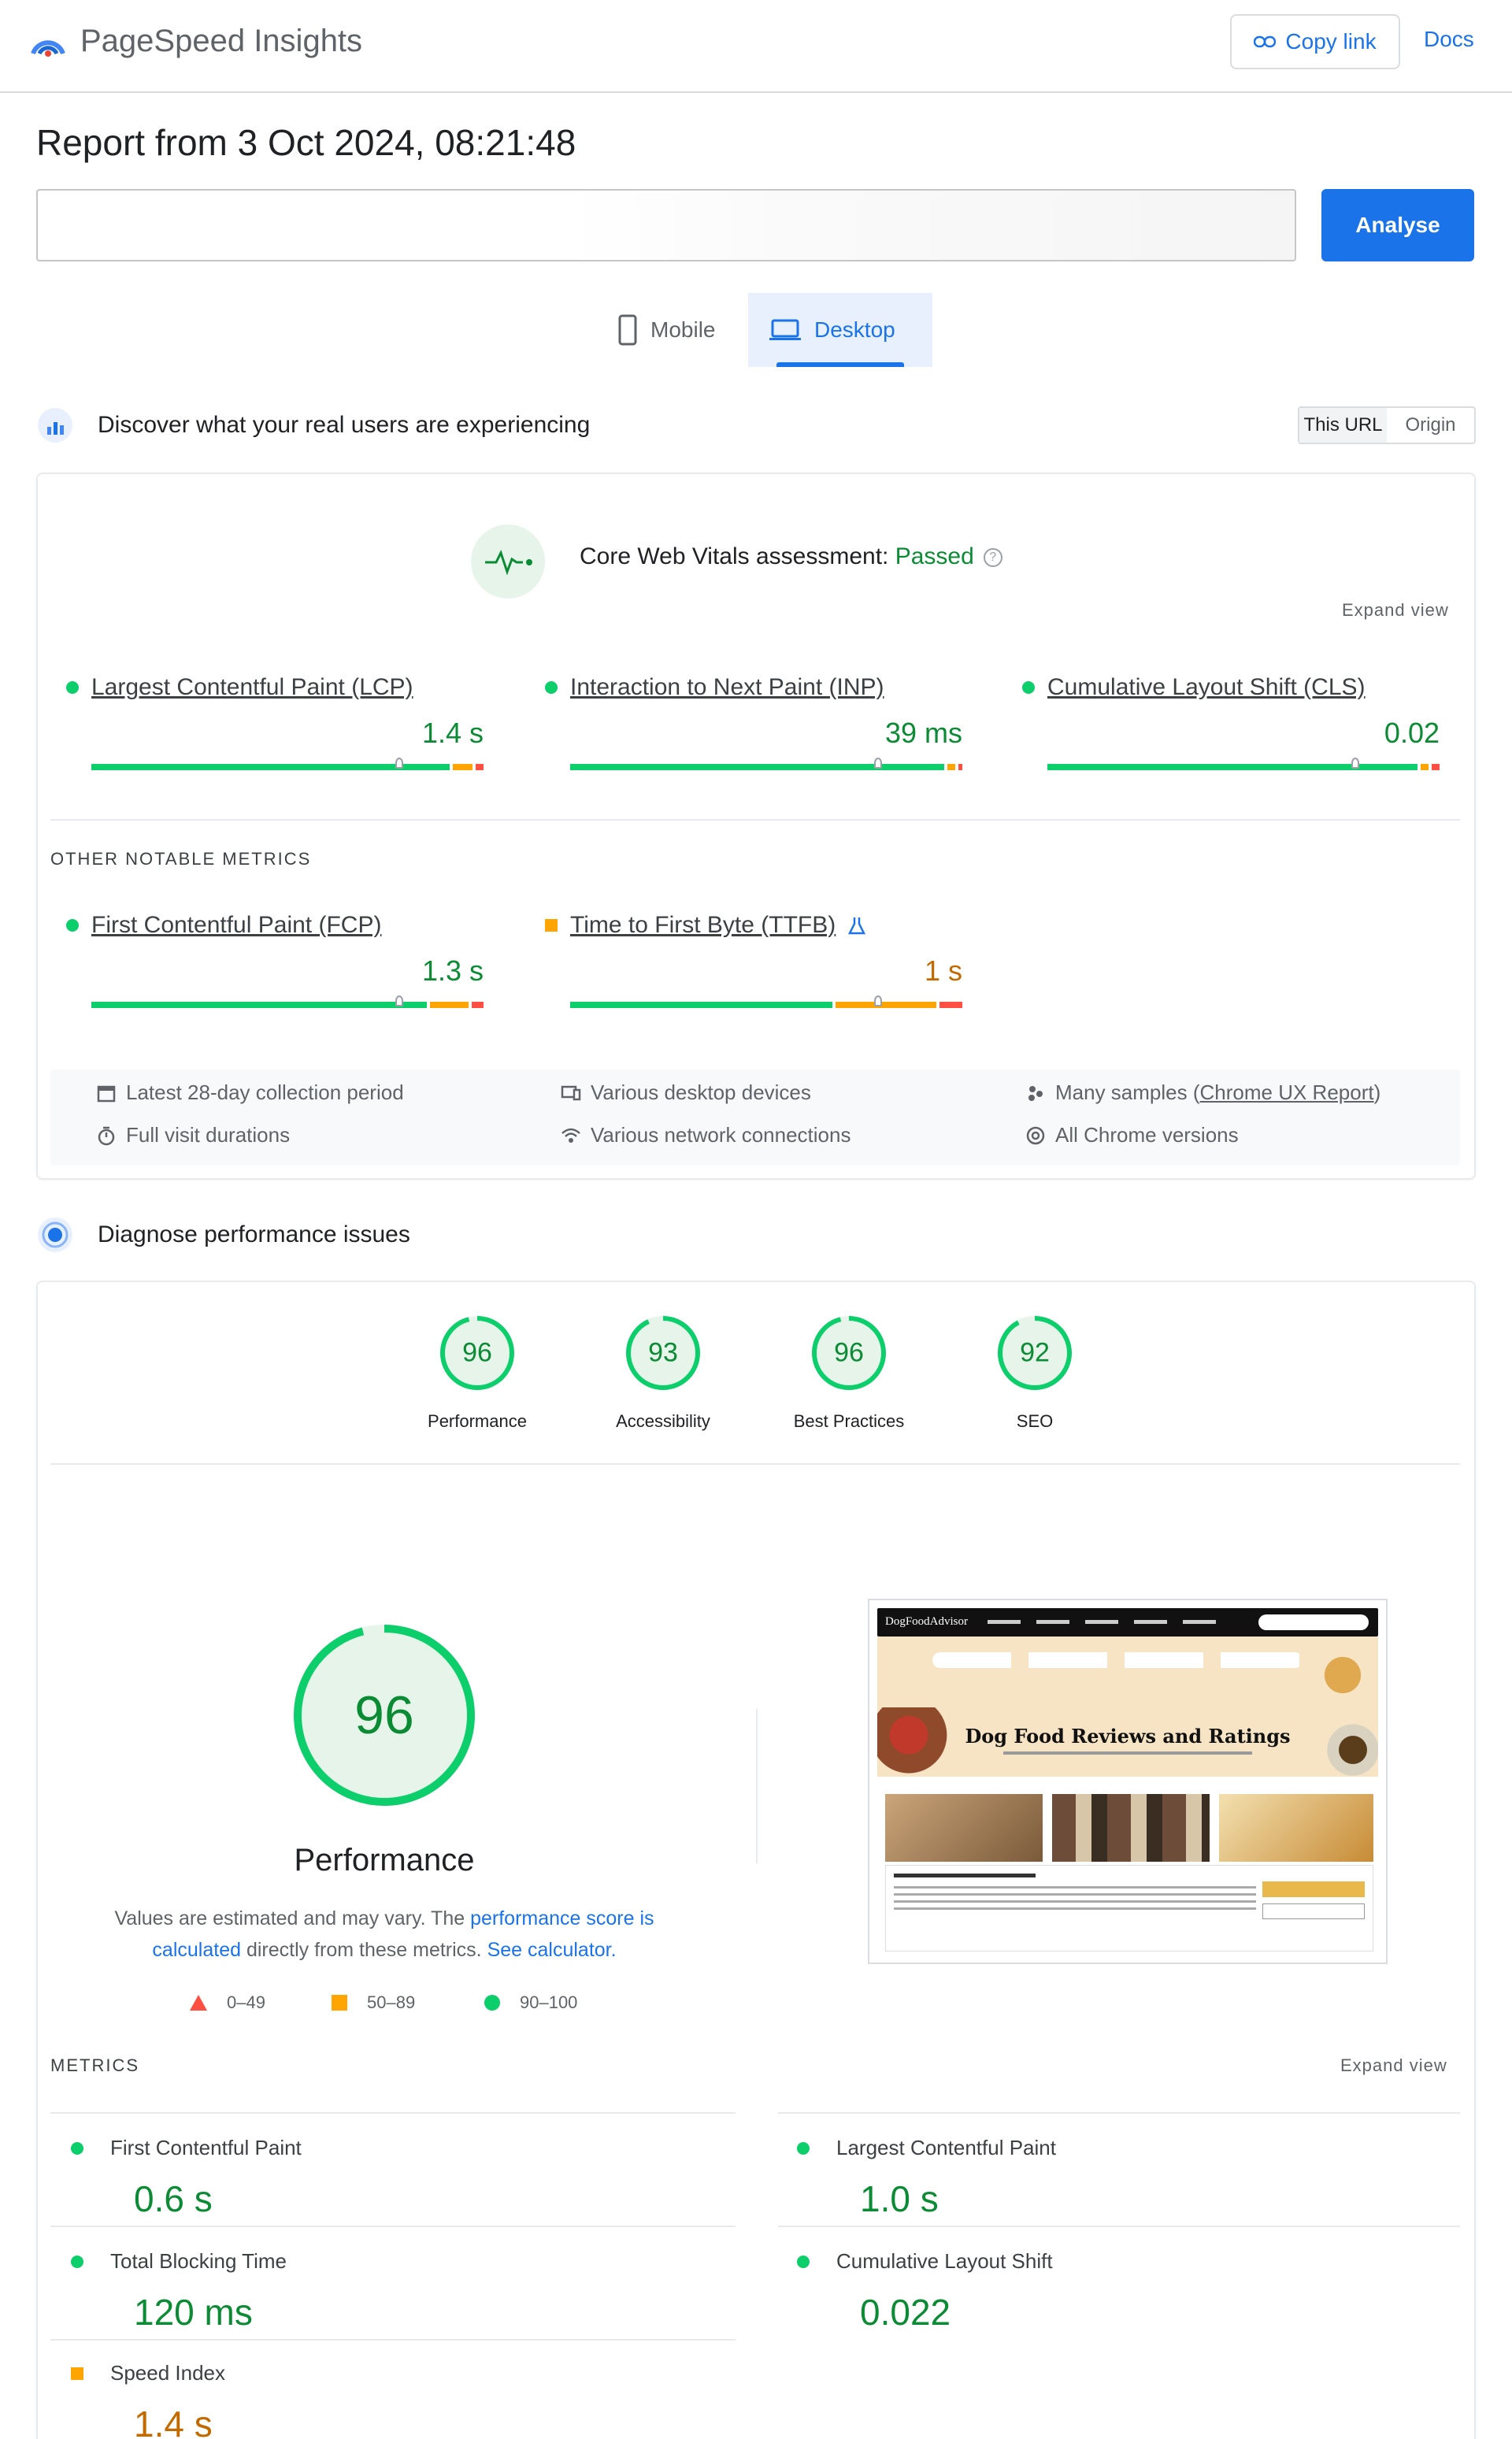 Image resolution: width=1512 pixels, height=2439 pixels. Describe the element at coordinates (753, 687) in the screenshot. I see `metric-inp-name: Interaction to Next Paint (INP)` at that location.